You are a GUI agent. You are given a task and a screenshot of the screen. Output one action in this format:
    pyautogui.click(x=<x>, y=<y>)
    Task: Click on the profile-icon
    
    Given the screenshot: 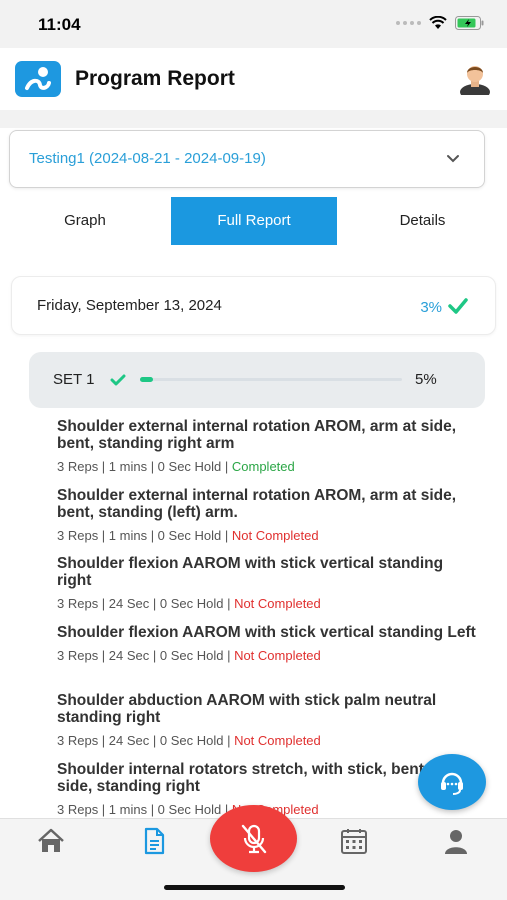 What is the action you would take?
    pyautogui.click(x=456, y=841)
    